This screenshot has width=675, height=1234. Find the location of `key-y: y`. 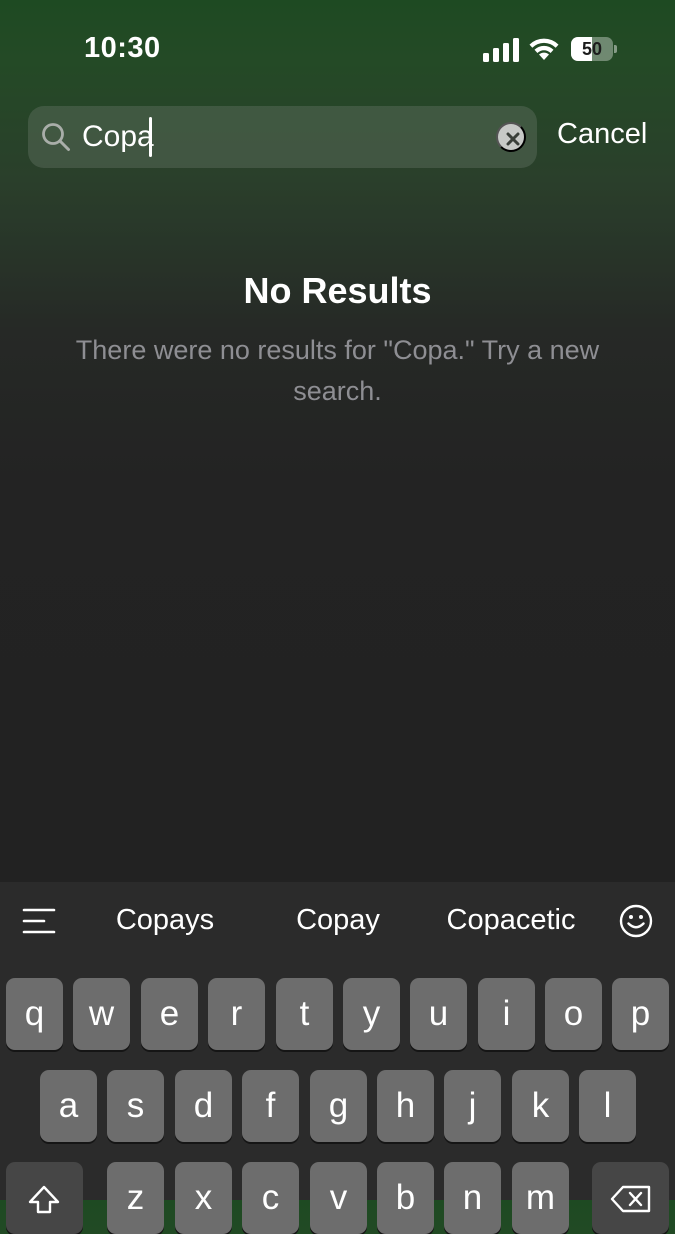

key-y: y is located at coordinates (371, 1014).